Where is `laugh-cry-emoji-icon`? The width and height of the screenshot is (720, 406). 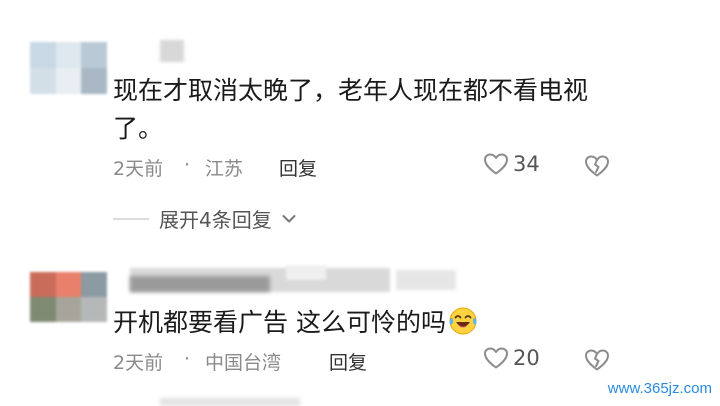 laugh-cry-emoji-icon is located at coordinates (463, 326).